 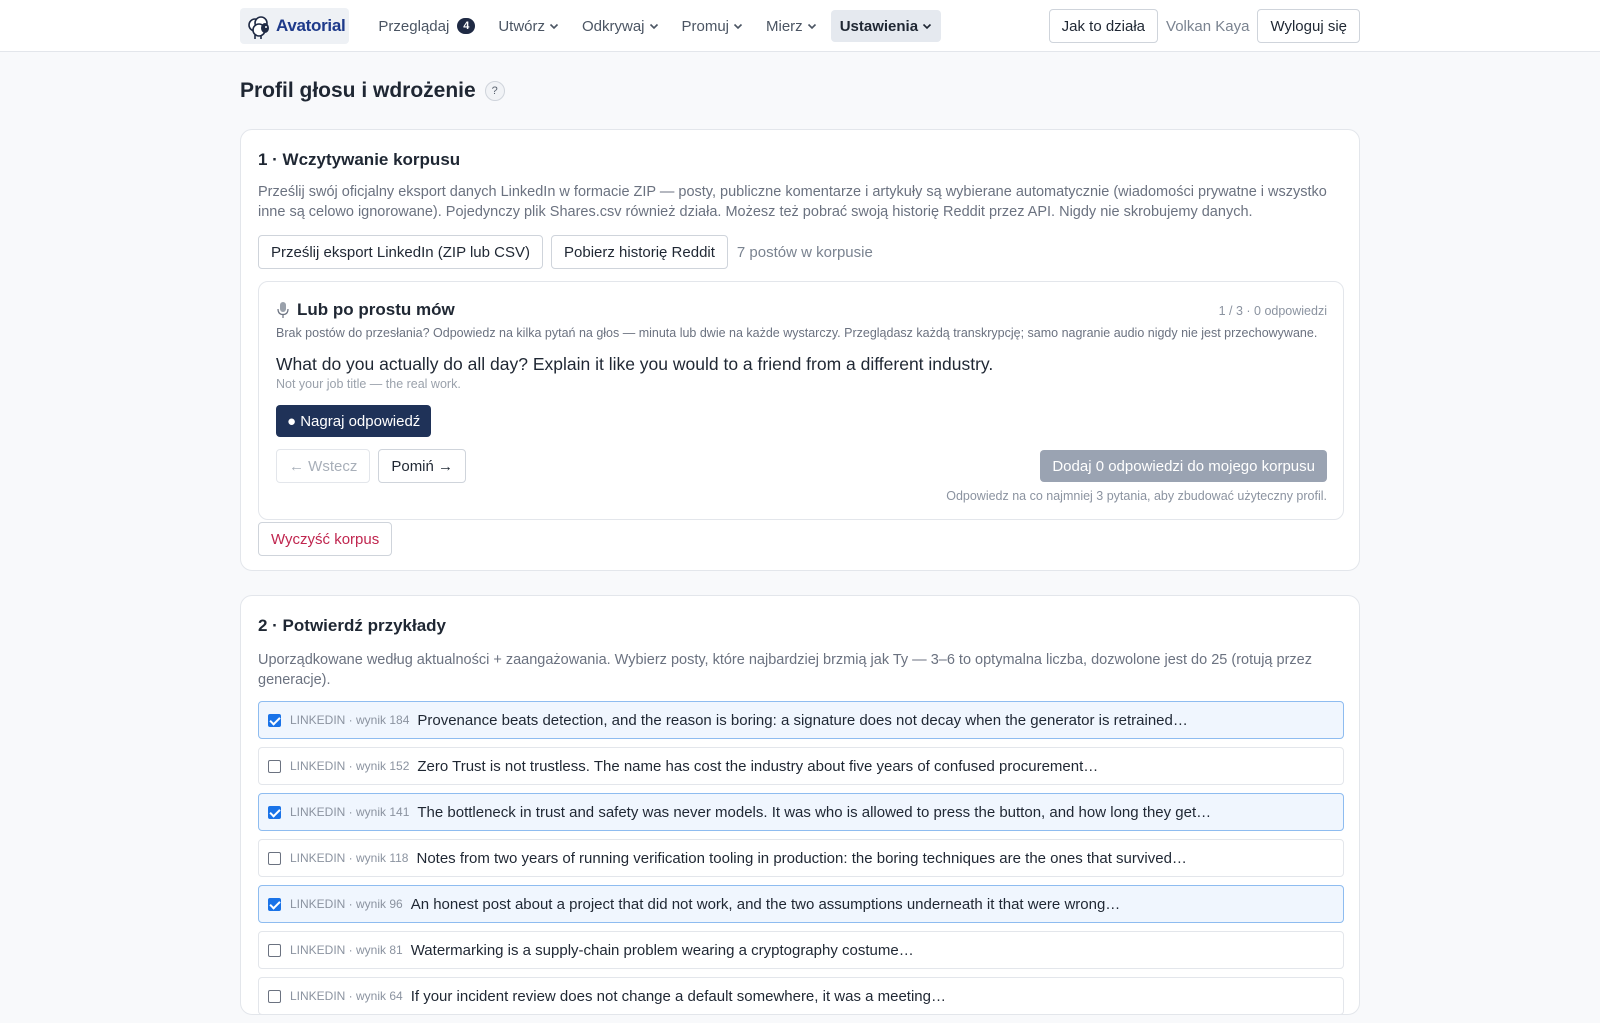 What do you see at coordinates (354, 421) in the screenshot?
I see `record-answer-button: ● Nagraj odpowiedź` at bounding box center [354, 421].